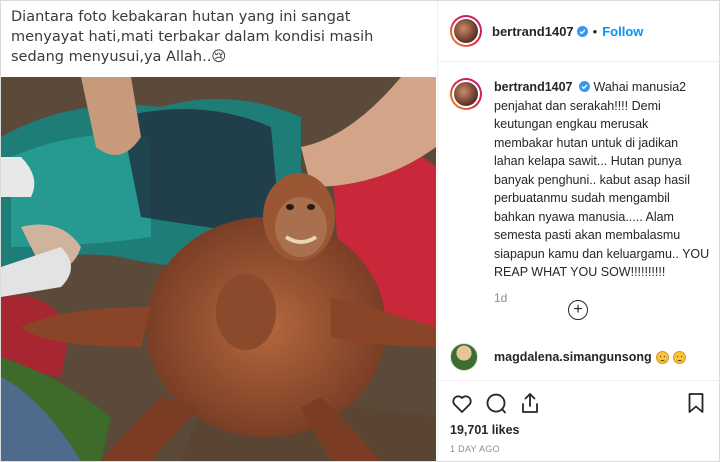 The image size is (720, 462). What do you see at coordinates (466, 94) in the screenshot?
I see `caption-author-avatar` at bounding box center [466, 94].